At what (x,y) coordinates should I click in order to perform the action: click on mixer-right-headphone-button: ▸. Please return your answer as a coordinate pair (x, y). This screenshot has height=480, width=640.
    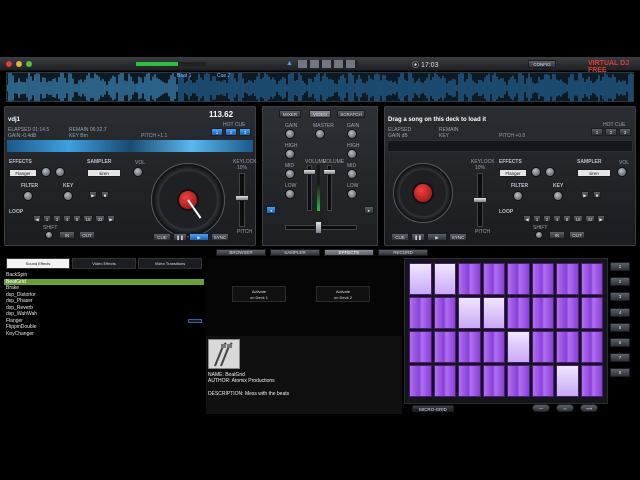
    Looking at the image, I should click on (369, 210).